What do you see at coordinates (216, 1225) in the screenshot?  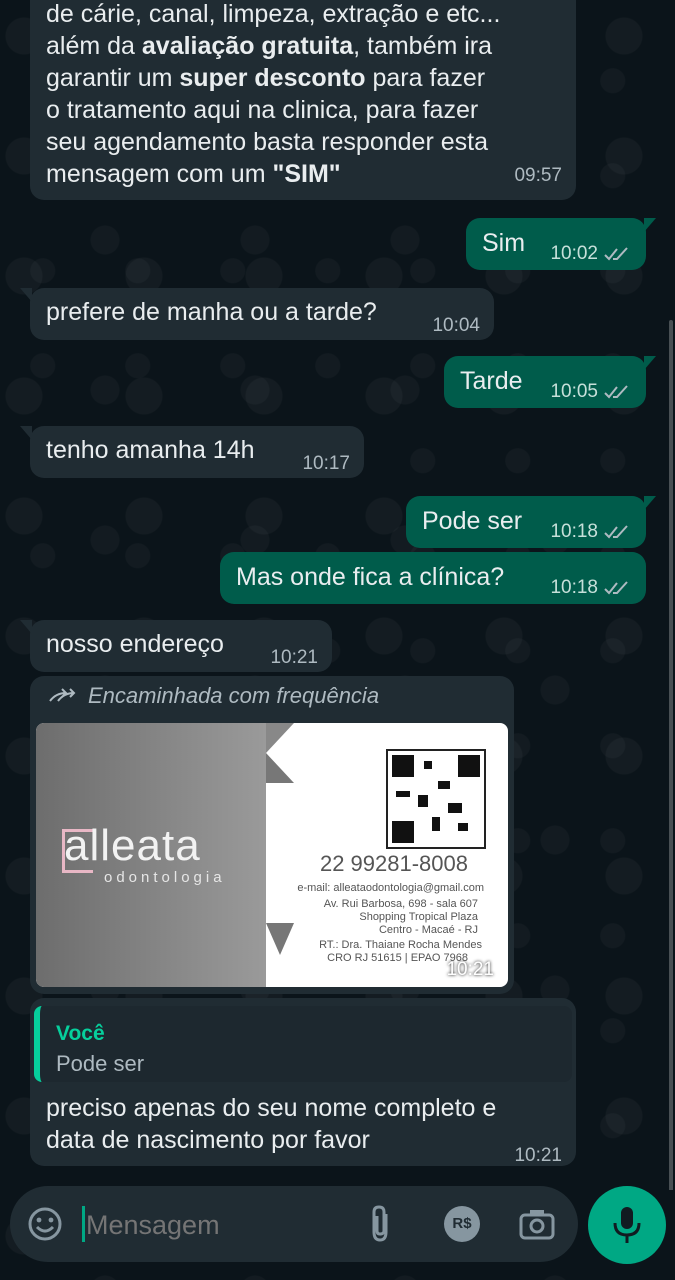 I see `message-input` at bounding box center [216, 1225].